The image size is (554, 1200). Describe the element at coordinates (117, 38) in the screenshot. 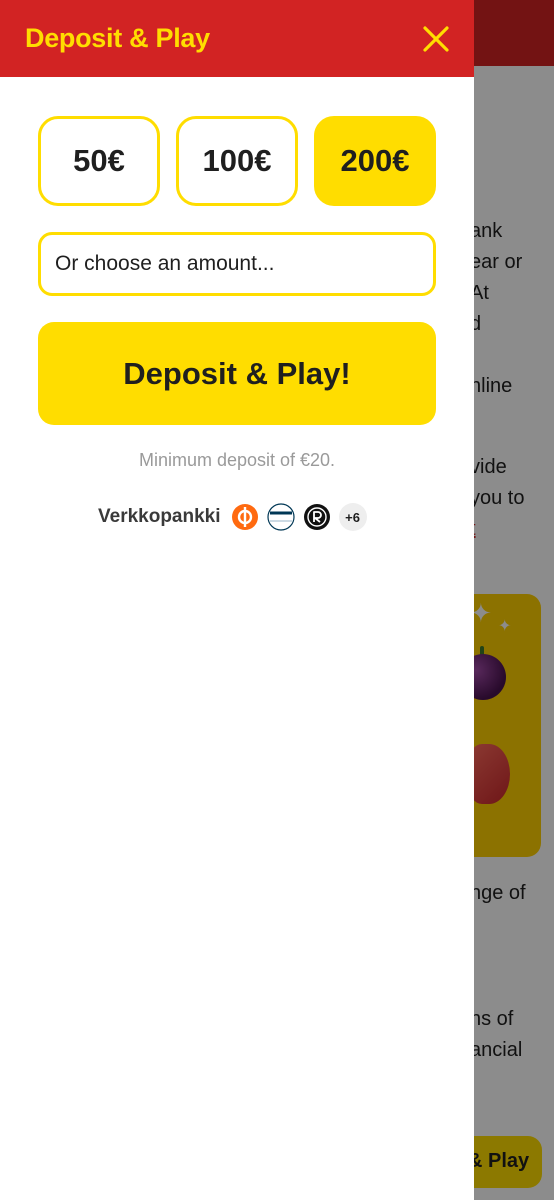

I see `drawer-title: Deposit & Play` at that location.